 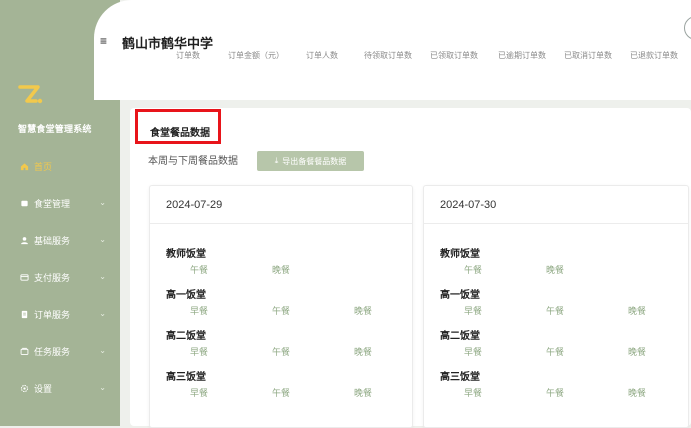 I want to click on sidebar-item-orders: 订单服务 ⌄, so click(x=60, y=314).